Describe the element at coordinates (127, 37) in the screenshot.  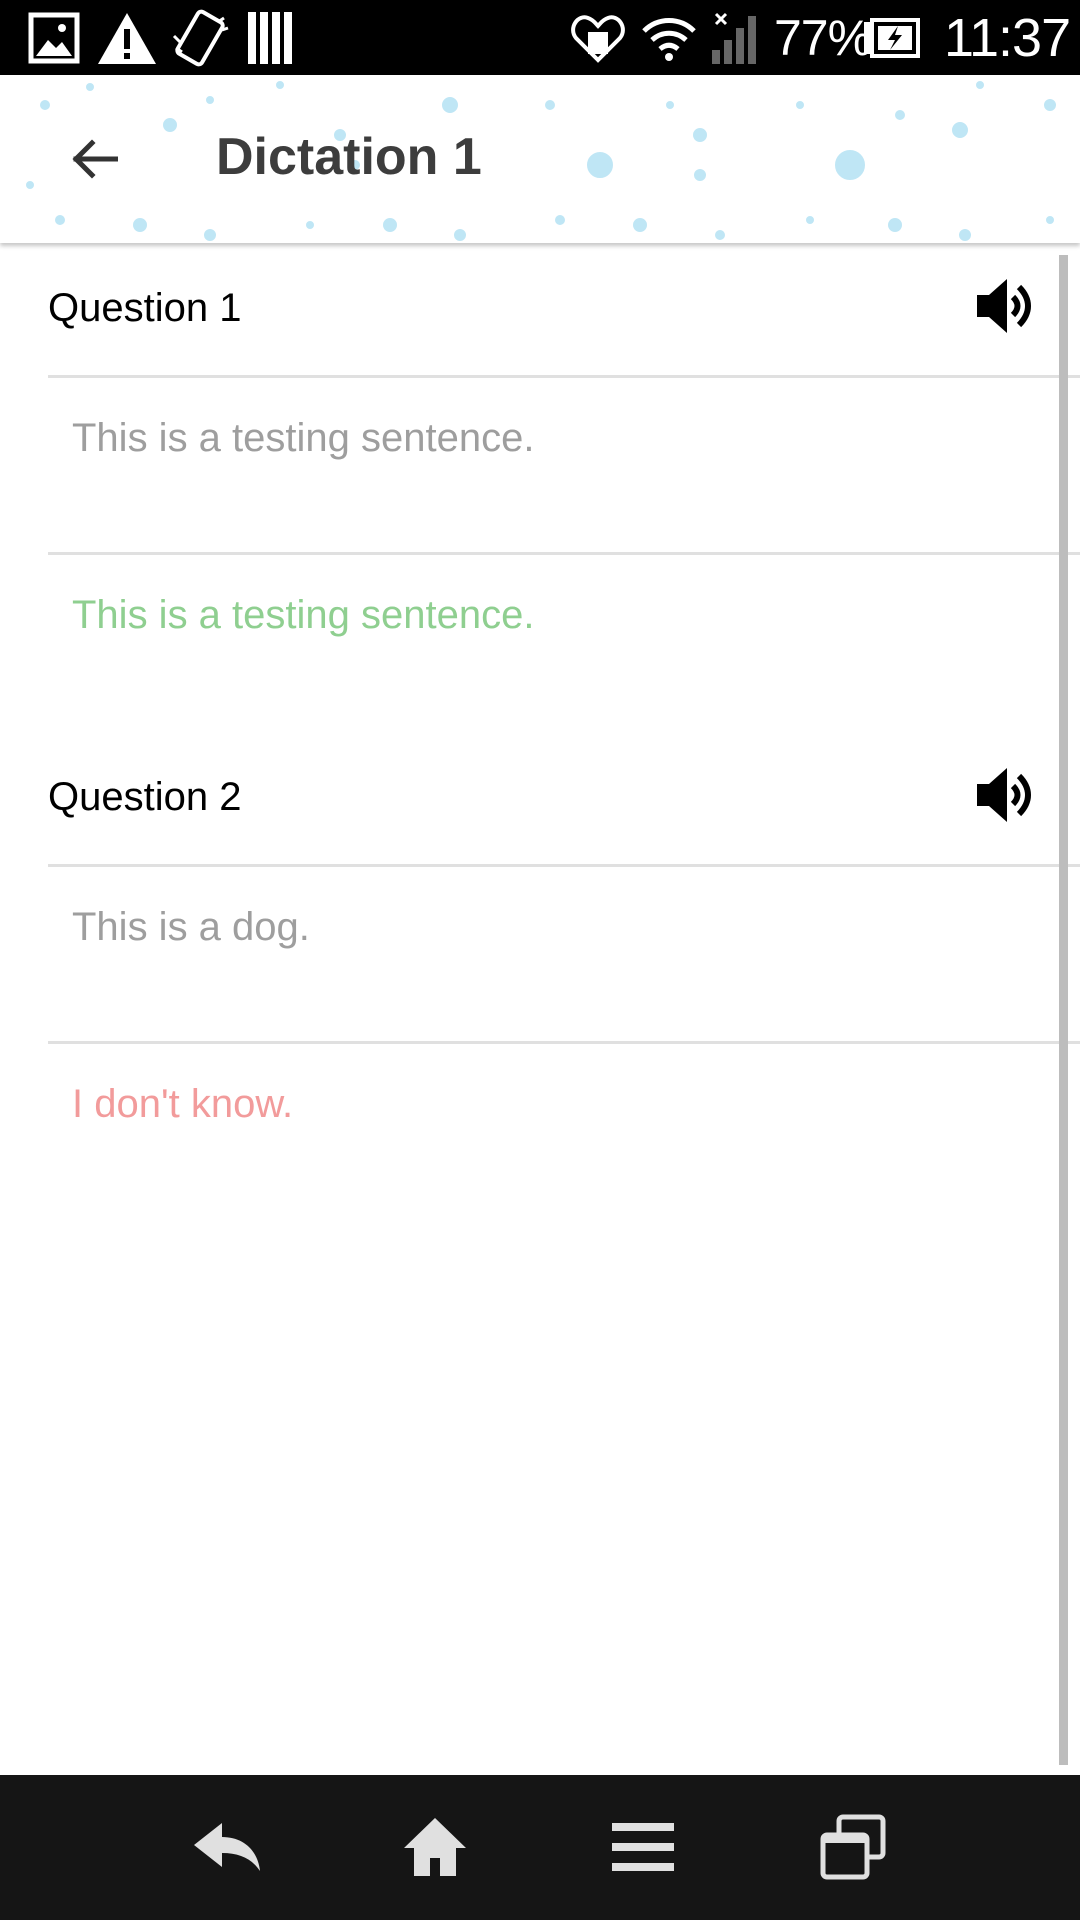
I see `warning-icon` at that location.